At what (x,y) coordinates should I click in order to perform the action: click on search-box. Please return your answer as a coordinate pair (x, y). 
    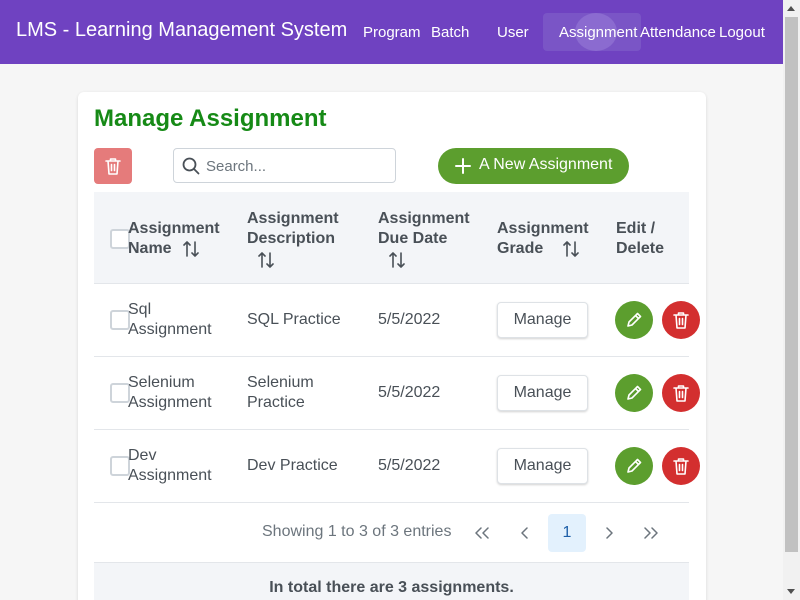
    Looking at the image, I should click on (284, 165).